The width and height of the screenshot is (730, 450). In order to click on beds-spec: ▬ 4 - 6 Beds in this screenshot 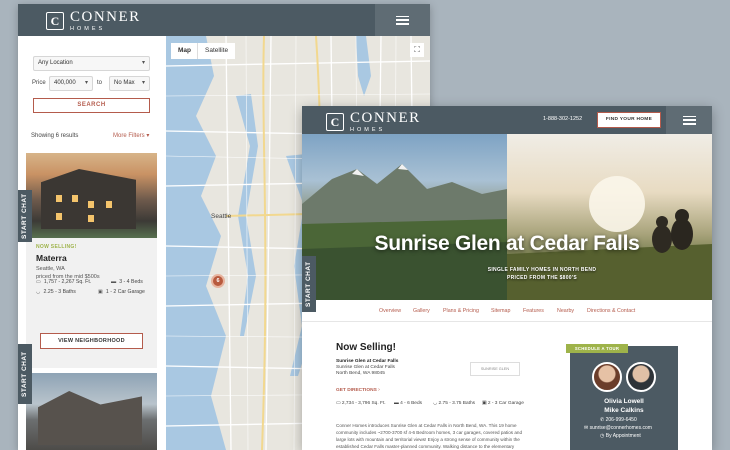, I will do `click(408, 403)`.